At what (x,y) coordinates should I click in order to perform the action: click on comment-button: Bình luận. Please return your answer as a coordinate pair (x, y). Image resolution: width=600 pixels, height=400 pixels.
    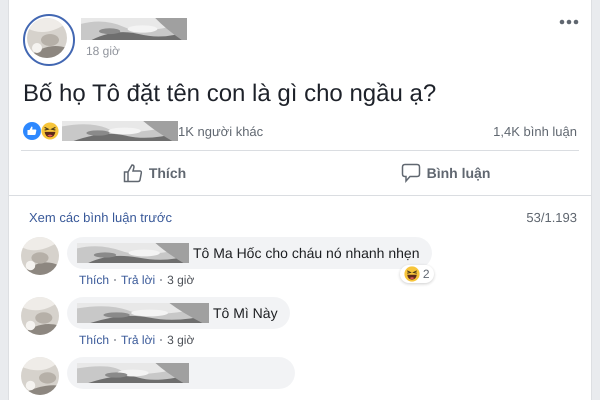
    Looking at the image, I should click on (445, 173).